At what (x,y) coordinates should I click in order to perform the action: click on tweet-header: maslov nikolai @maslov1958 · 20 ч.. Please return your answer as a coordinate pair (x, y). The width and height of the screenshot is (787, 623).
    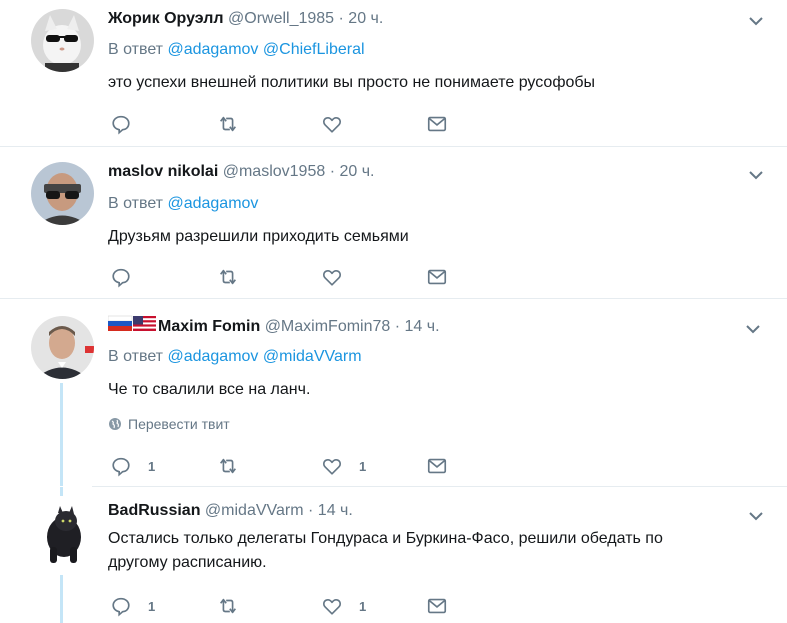
    Looking at the image, I should click on (241, 175).